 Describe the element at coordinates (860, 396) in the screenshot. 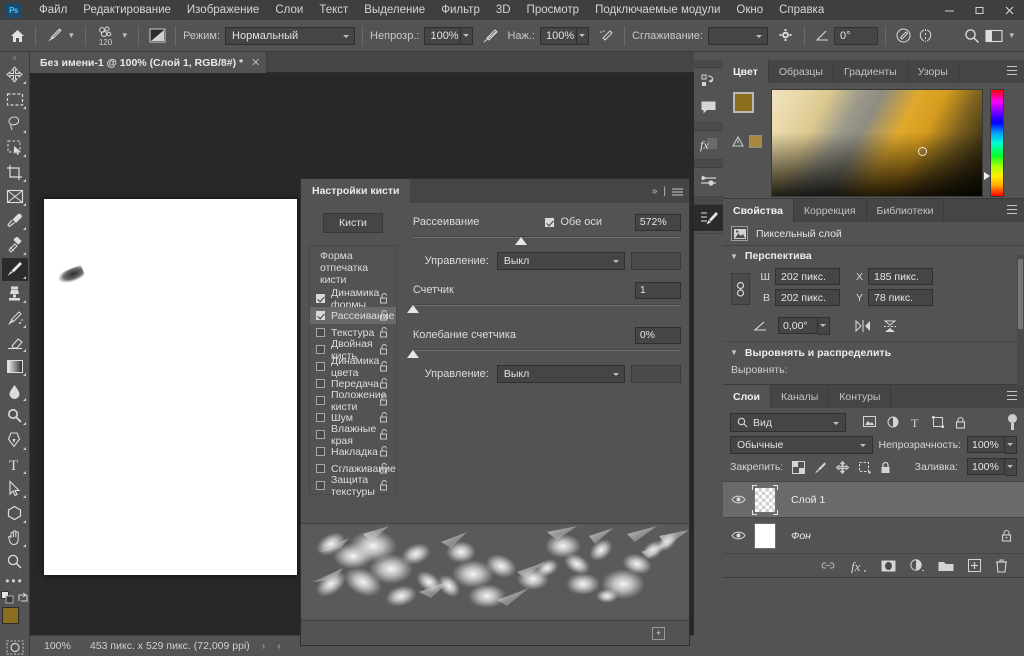

I see `tab-paths: Контуры` at that location.